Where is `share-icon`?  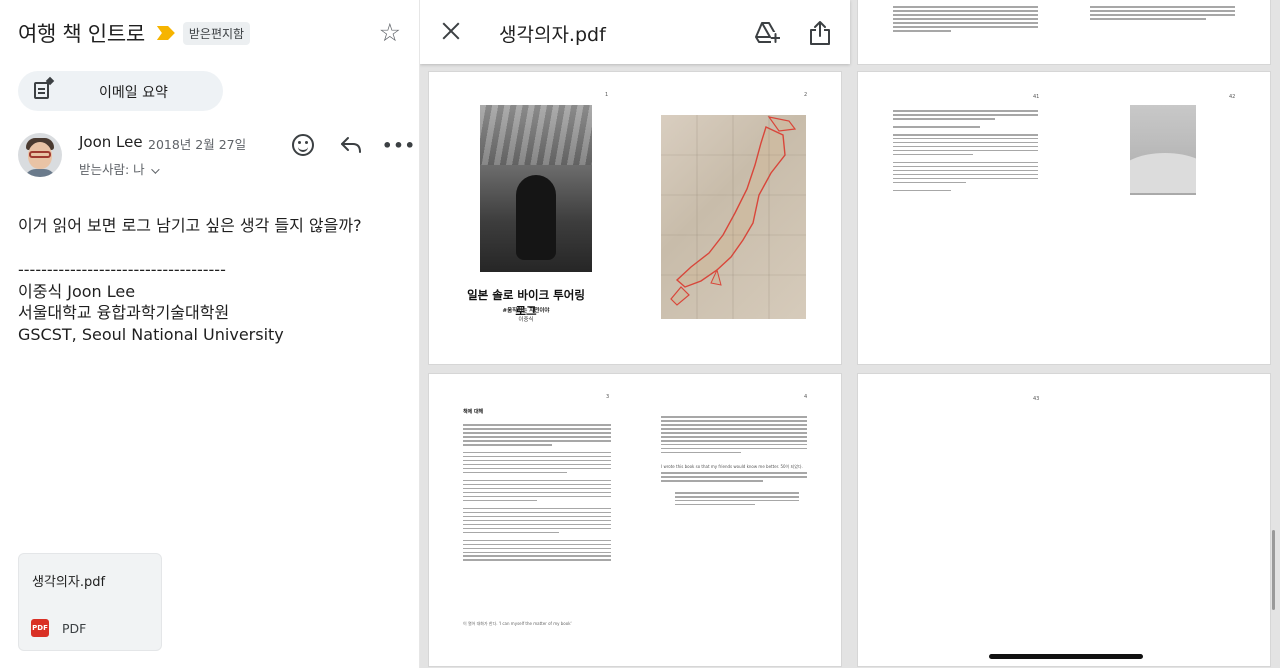
share-icon is located at coordinates (820, 33).